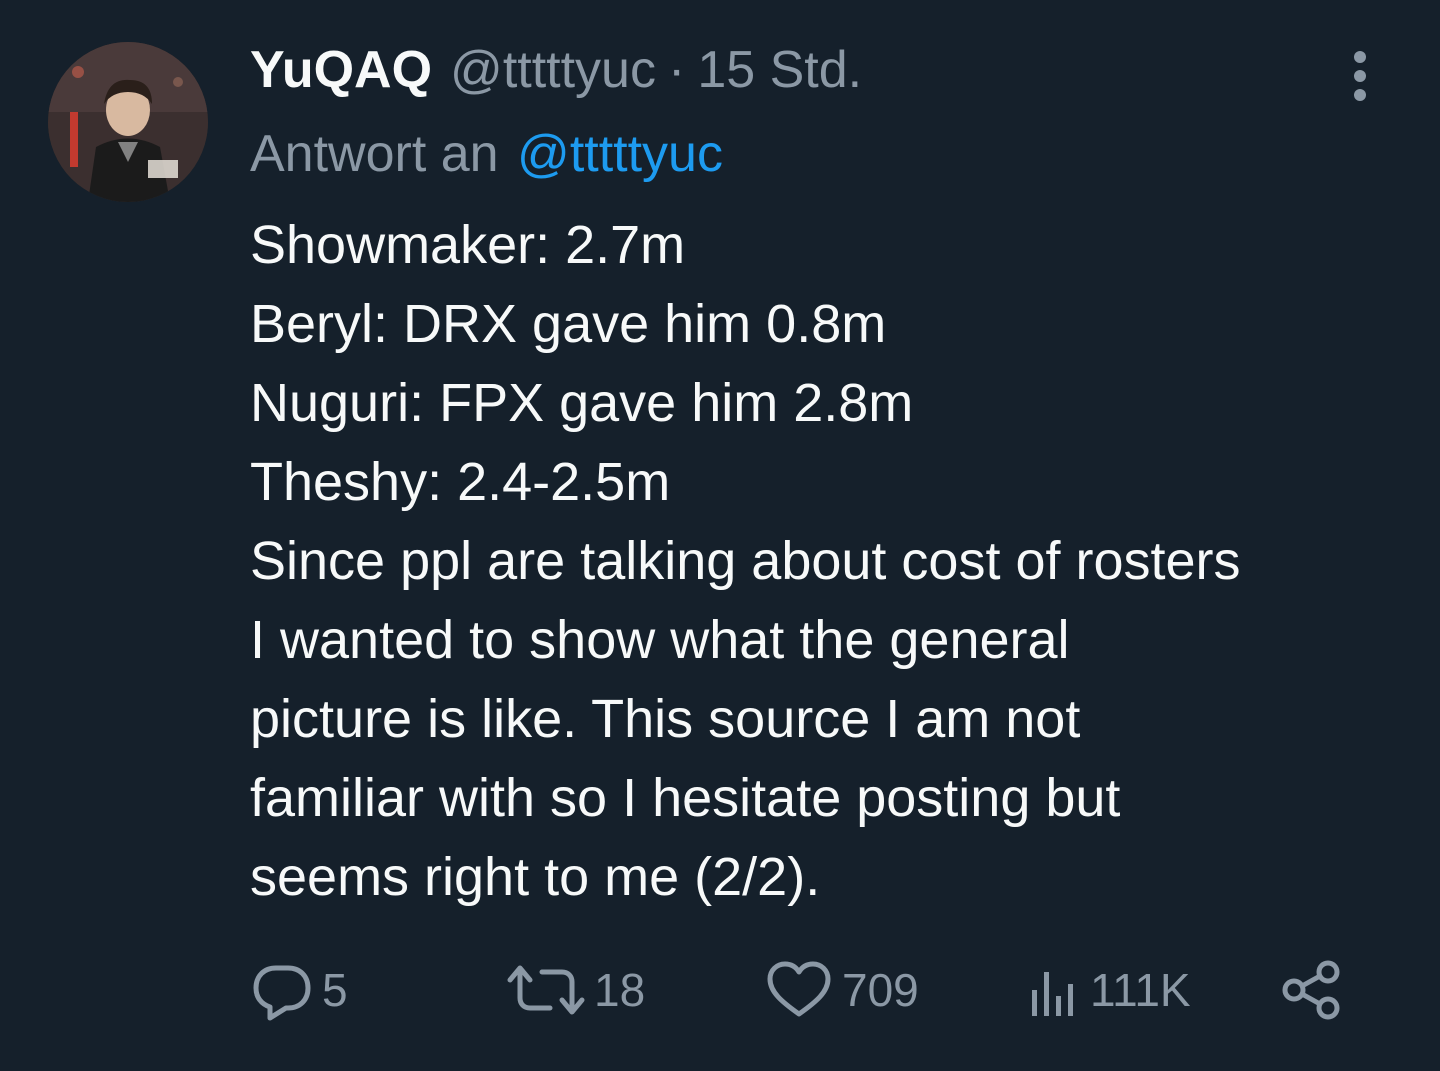 This screenshot has height=1071, width=1440. Describe the element at coordinates (685, 798) in the screenshot. I see `tweet-text-line: familiar with so I hesitate posting but` at that location.